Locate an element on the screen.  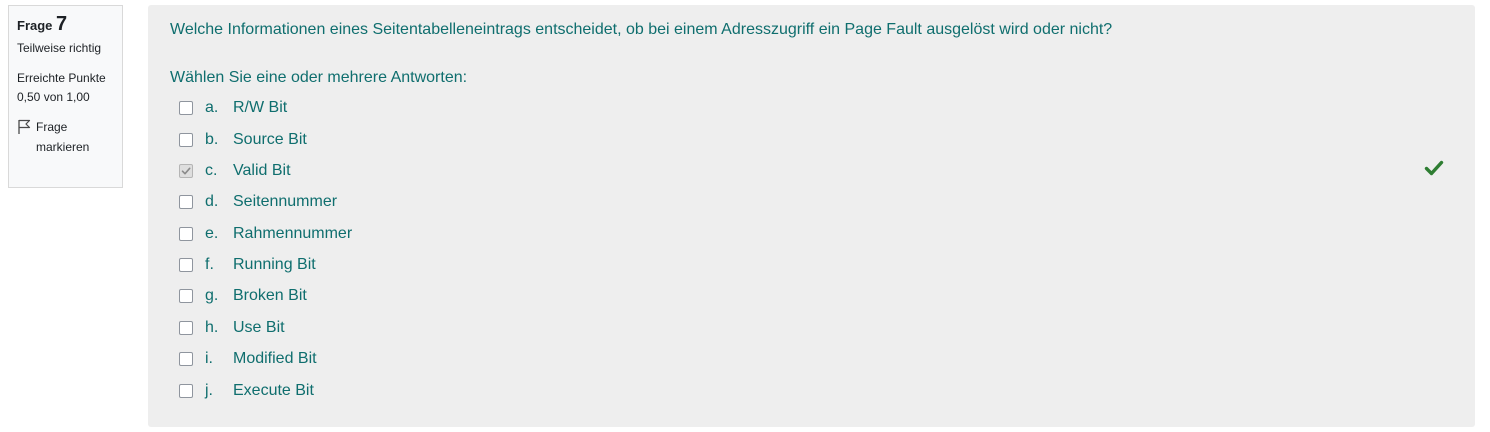
answer-letter: g. is located at coordinates (212, 295).